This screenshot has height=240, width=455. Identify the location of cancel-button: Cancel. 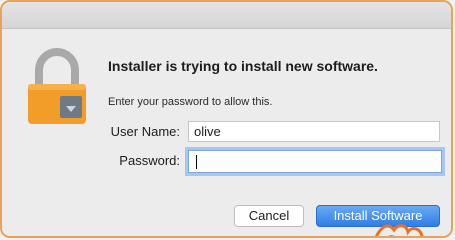
(269, 216).